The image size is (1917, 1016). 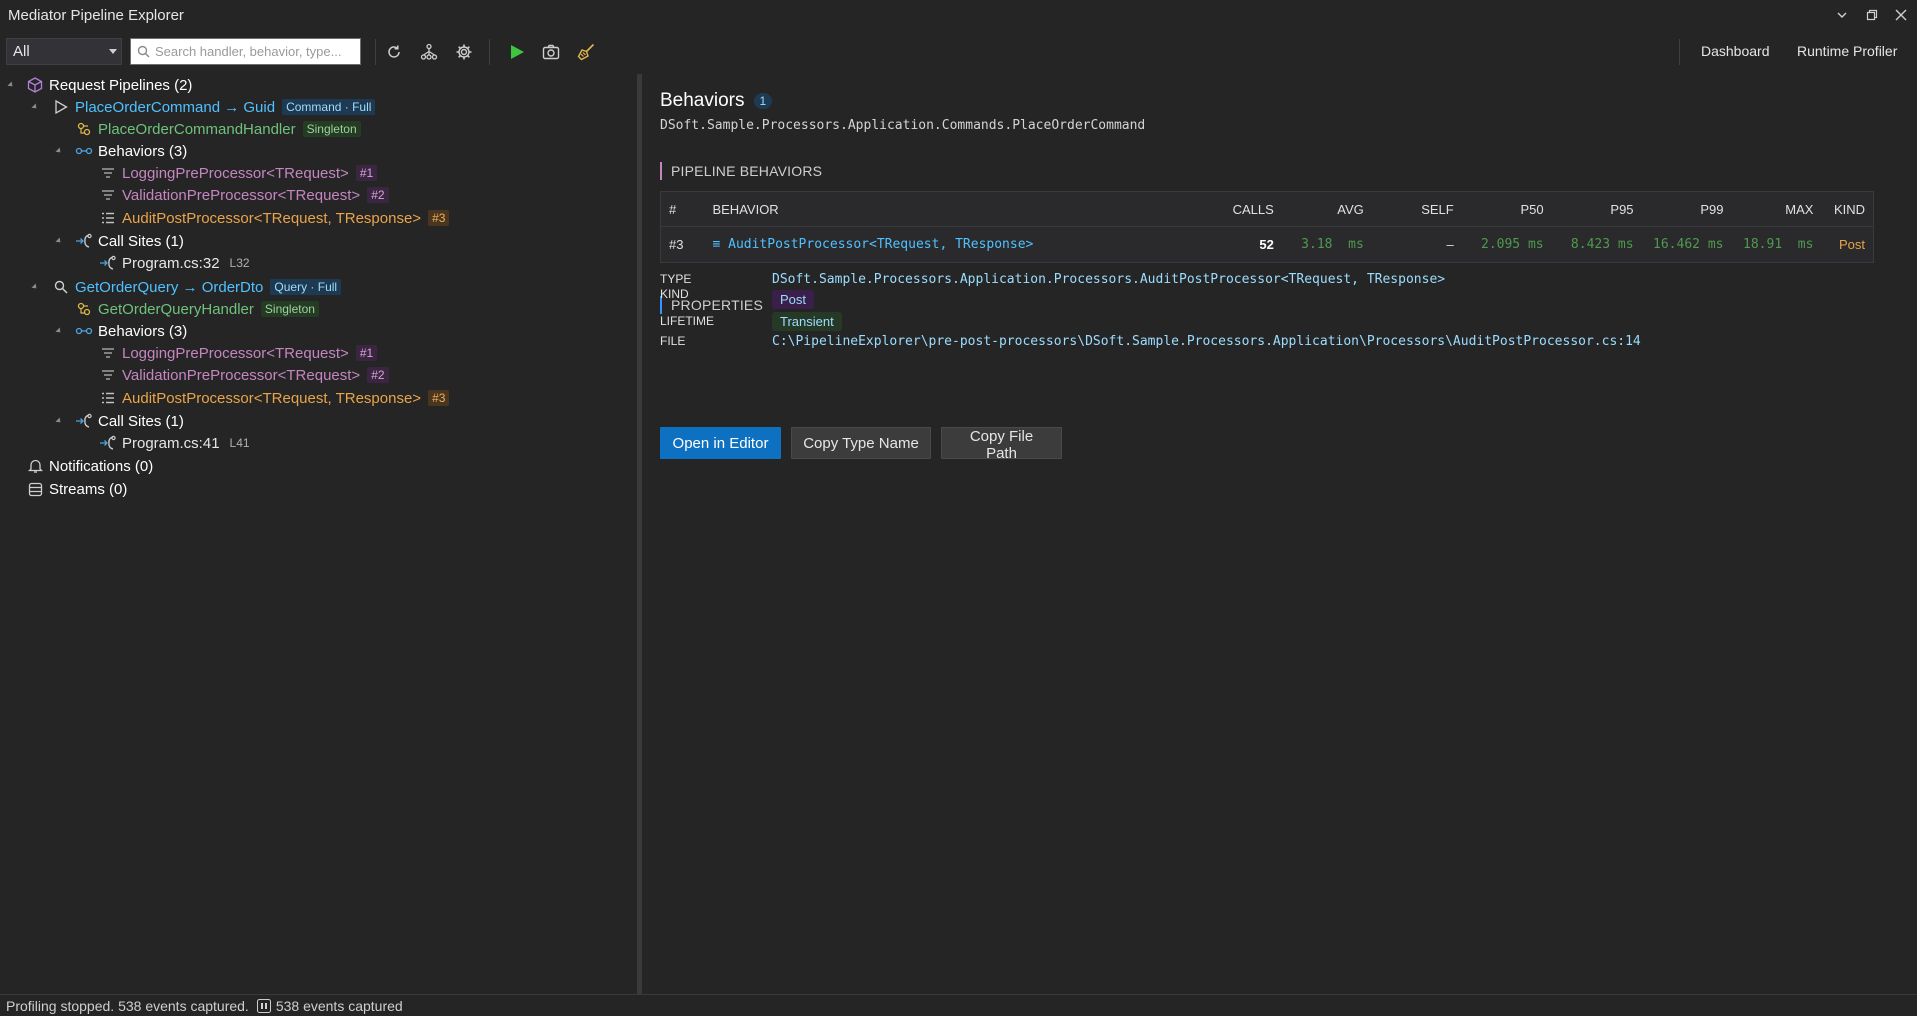 I want to click on play-icon, so click(x=517, y=52).